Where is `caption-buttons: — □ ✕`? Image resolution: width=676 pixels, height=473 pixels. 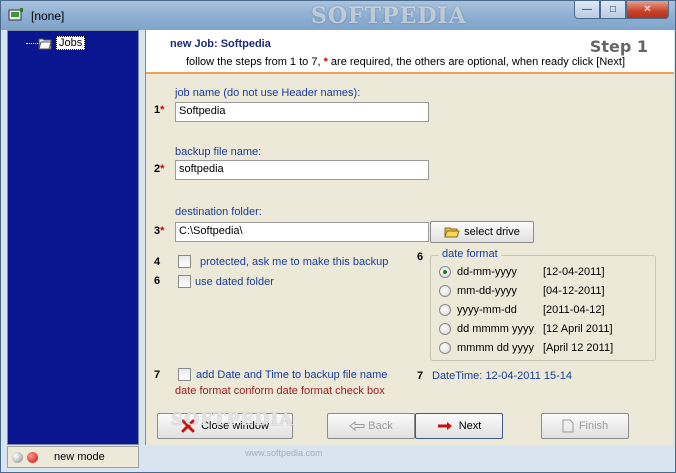 caption-buttons: — □ ✕ is located at coordinates (621, 10).